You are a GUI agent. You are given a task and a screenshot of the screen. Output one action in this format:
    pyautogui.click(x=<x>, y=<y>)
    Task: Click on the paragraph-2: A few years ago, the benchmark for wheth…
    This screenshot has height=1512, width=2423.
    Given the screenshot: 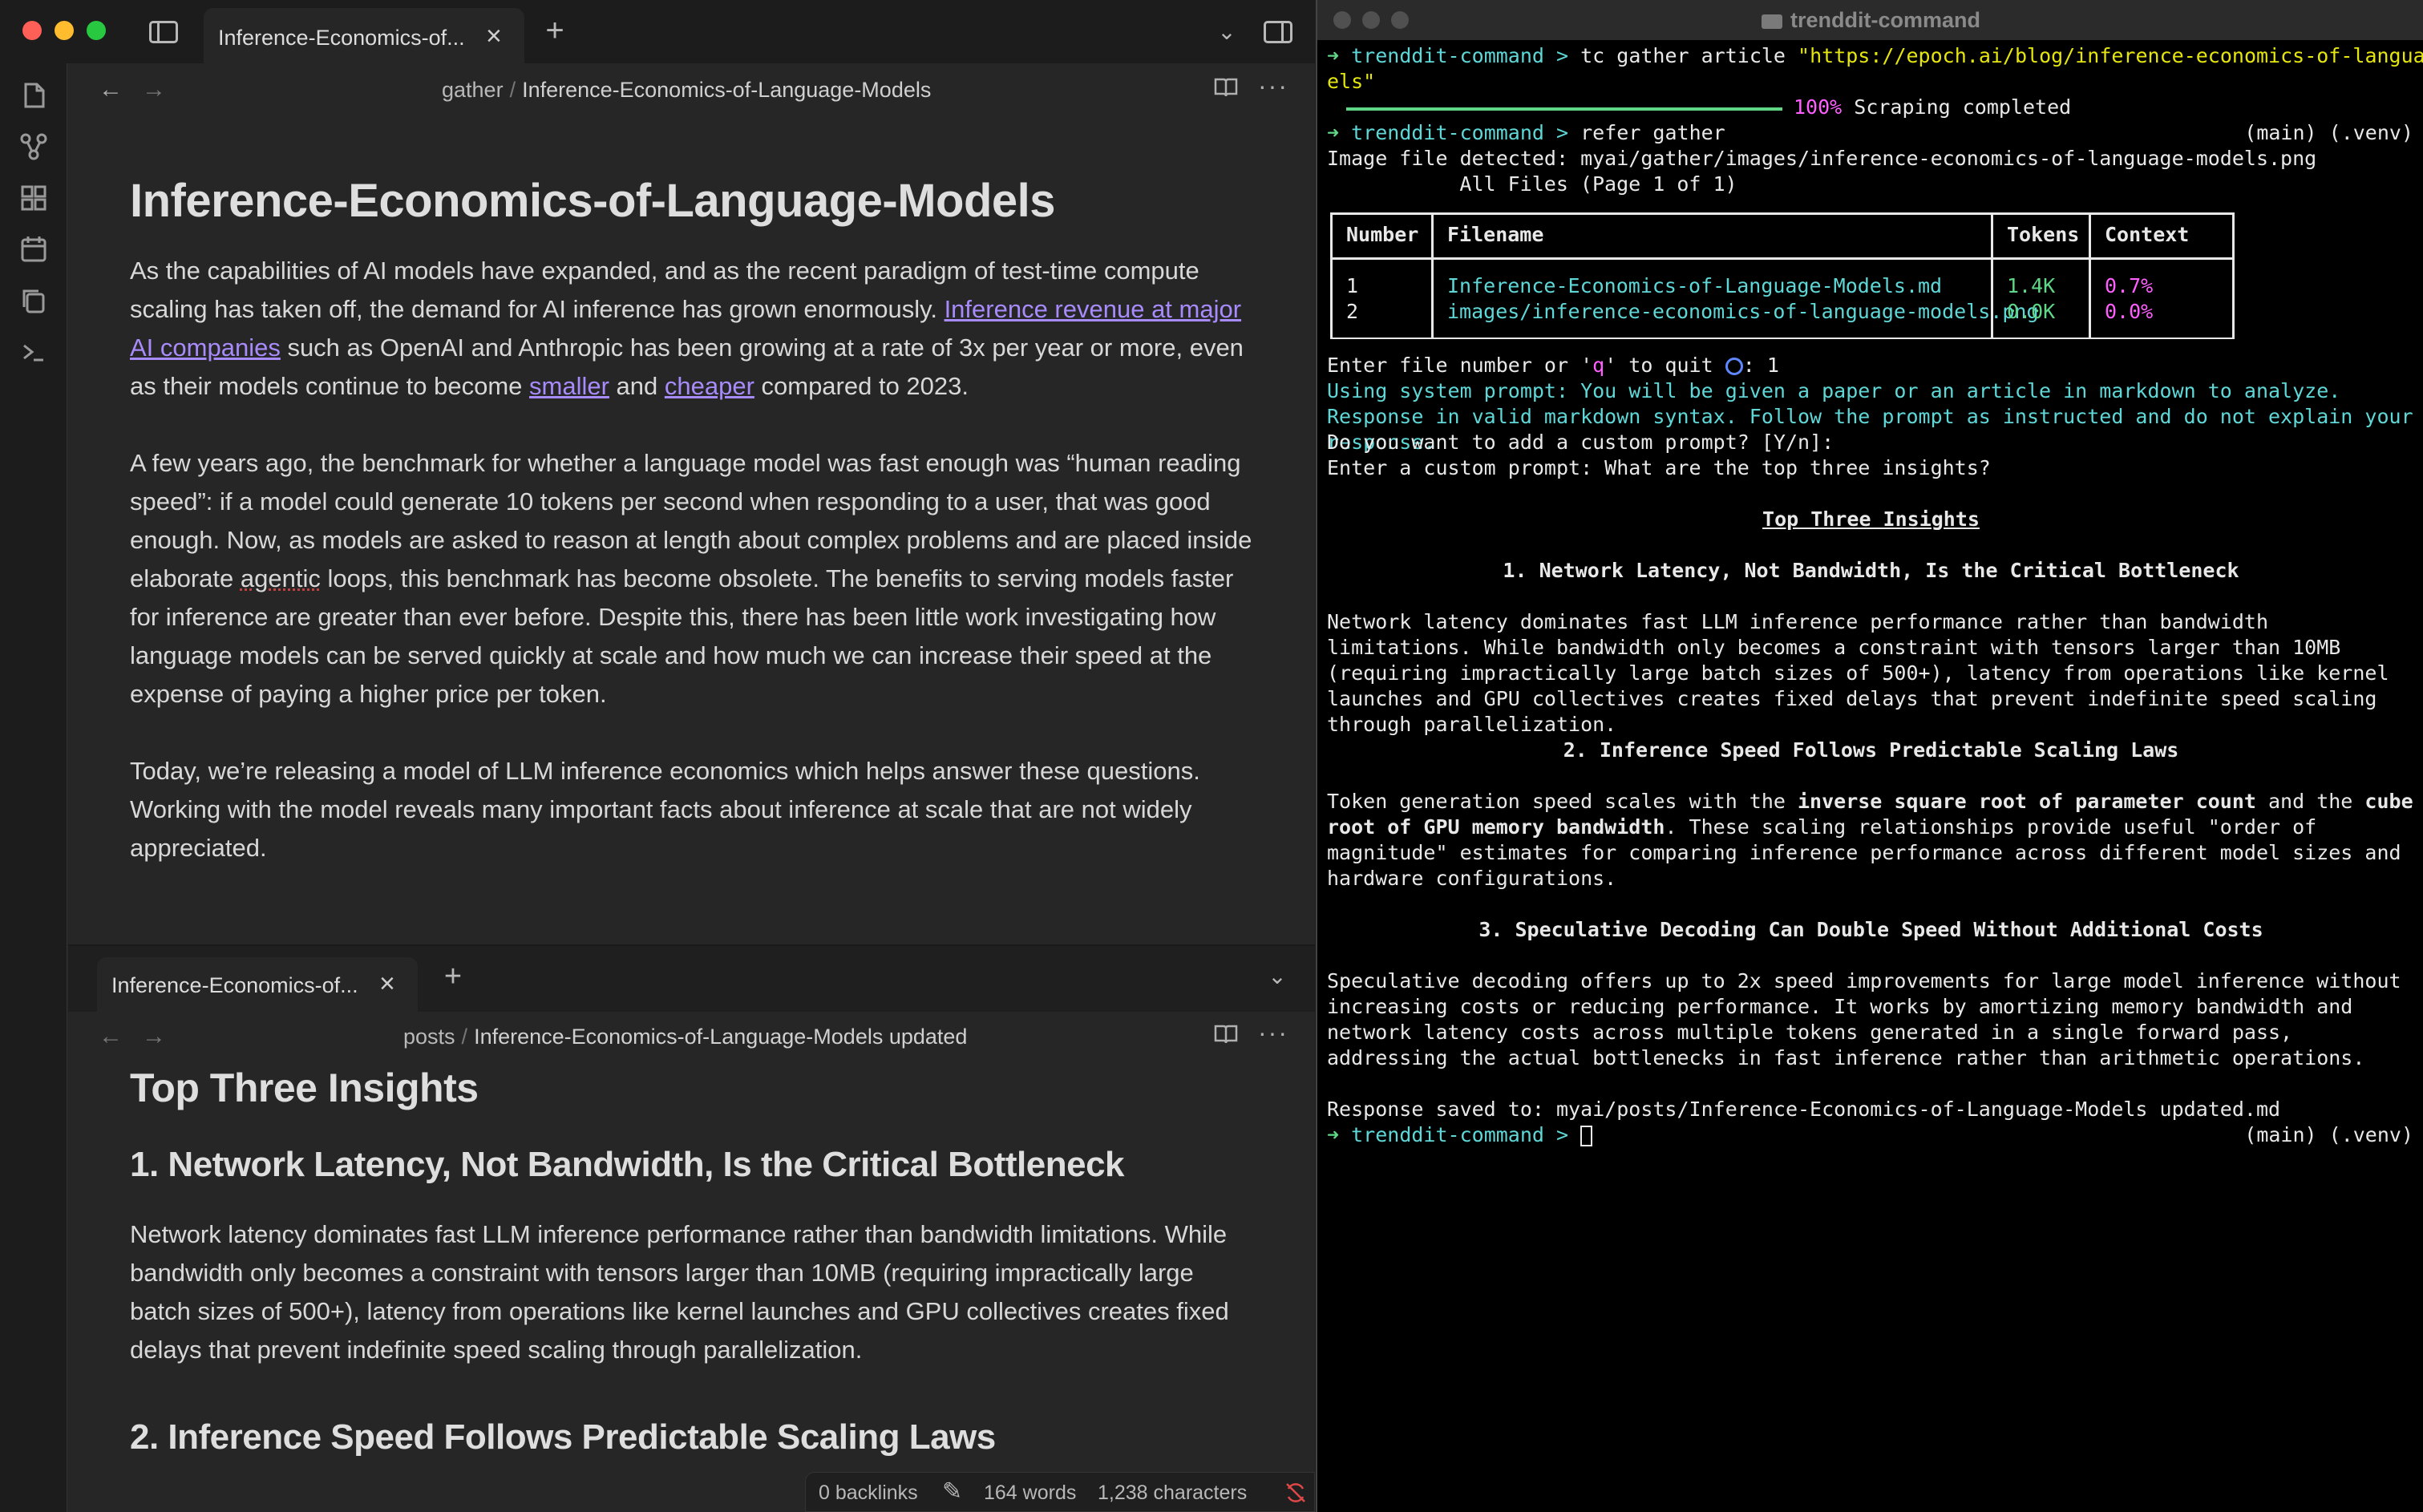 What is the action you would take?
    pyautogui.click(x=691, y=579)
    